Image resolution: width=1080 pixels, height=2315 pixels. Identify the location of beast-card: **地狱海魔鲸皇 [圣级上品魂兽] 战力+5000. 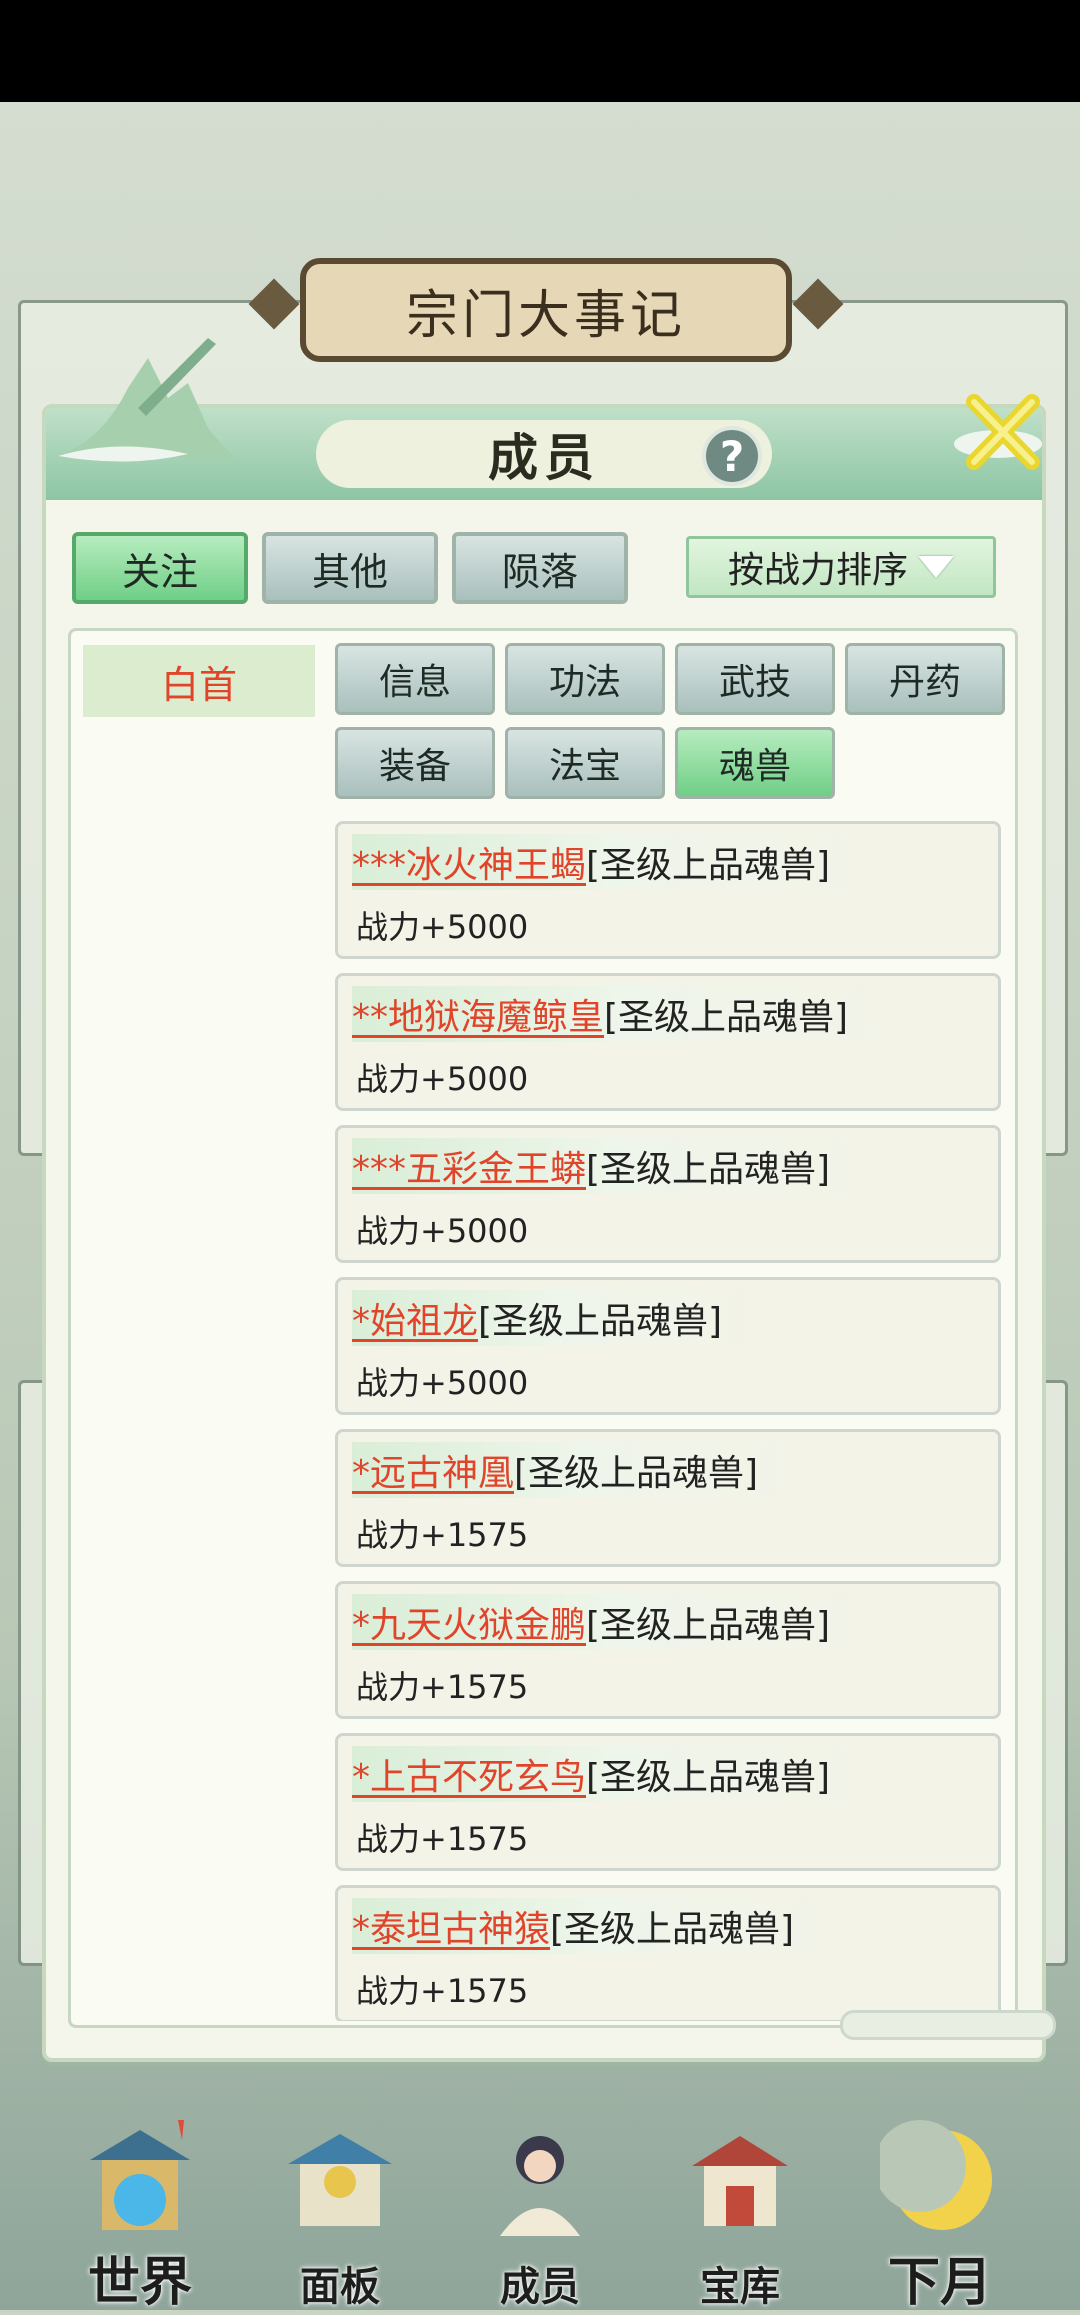
(668, 1042).